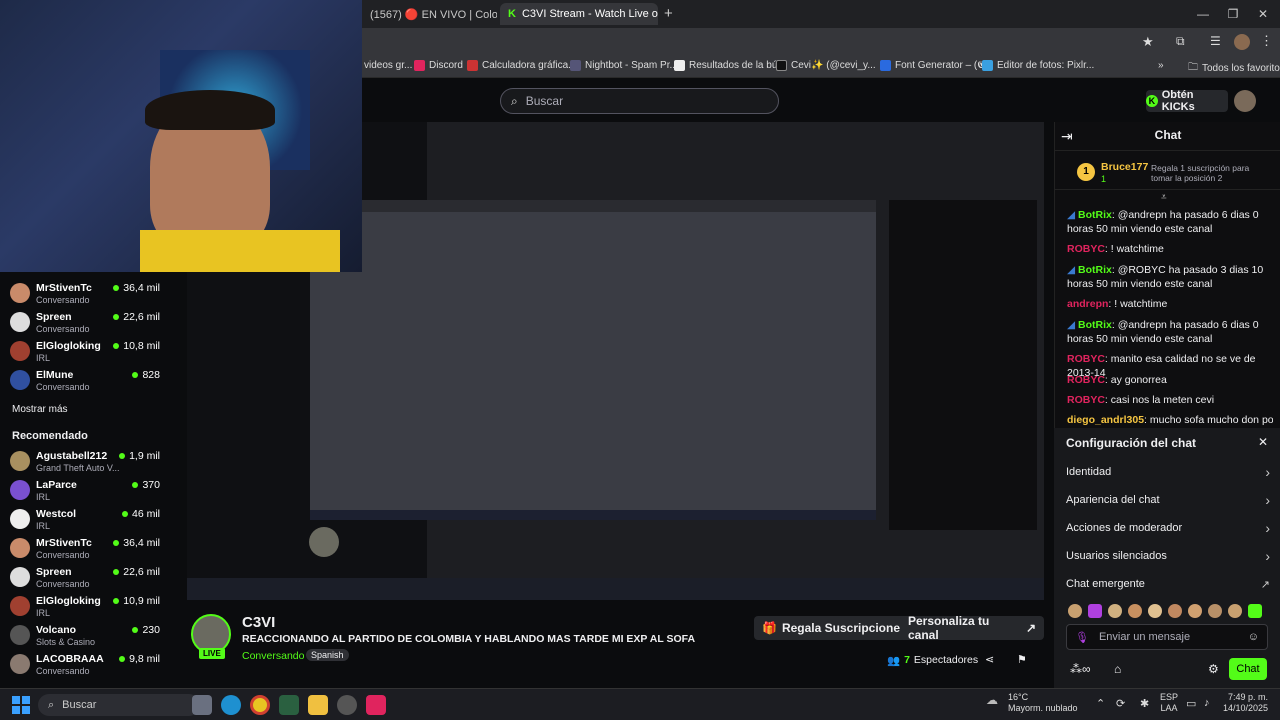  I want to click on new-tab-icon: +, so click(668, 13).